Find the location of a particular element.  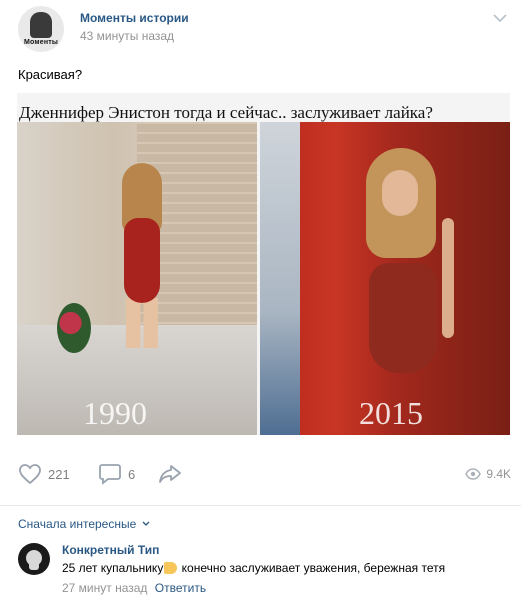

post-text: Красивая? is located at coordinates (50, 74).